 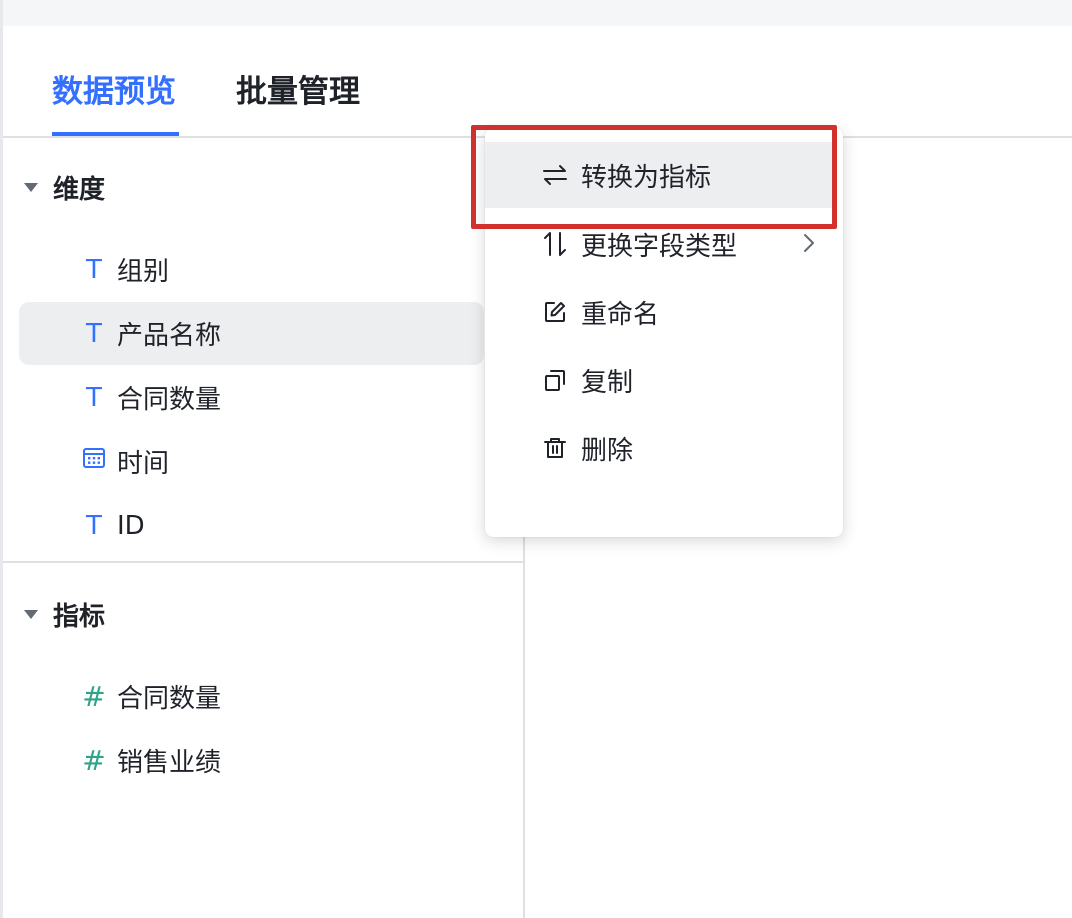 I want to click on swap-icon, so click(x=555, y=175).